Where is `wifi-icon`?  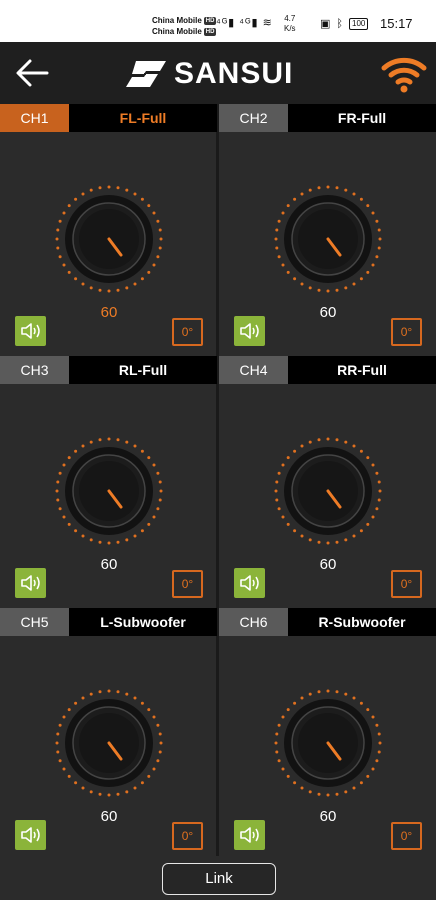
wifi-icon is located at coordinates (404, 75).